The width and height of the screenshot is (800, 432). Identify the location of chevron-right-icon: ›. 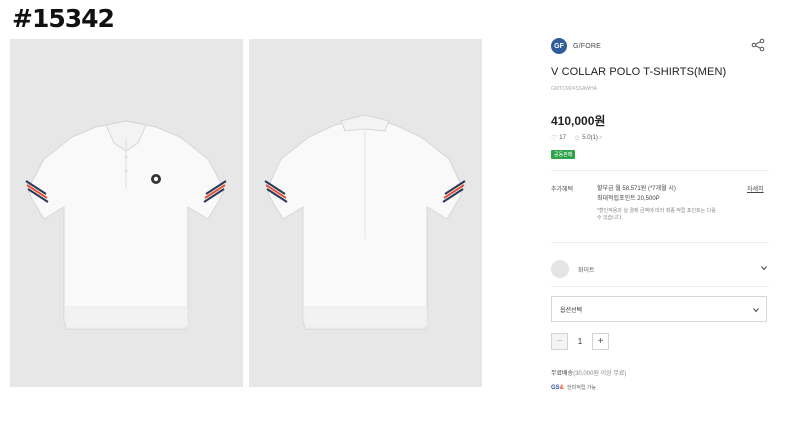
(600, 138).